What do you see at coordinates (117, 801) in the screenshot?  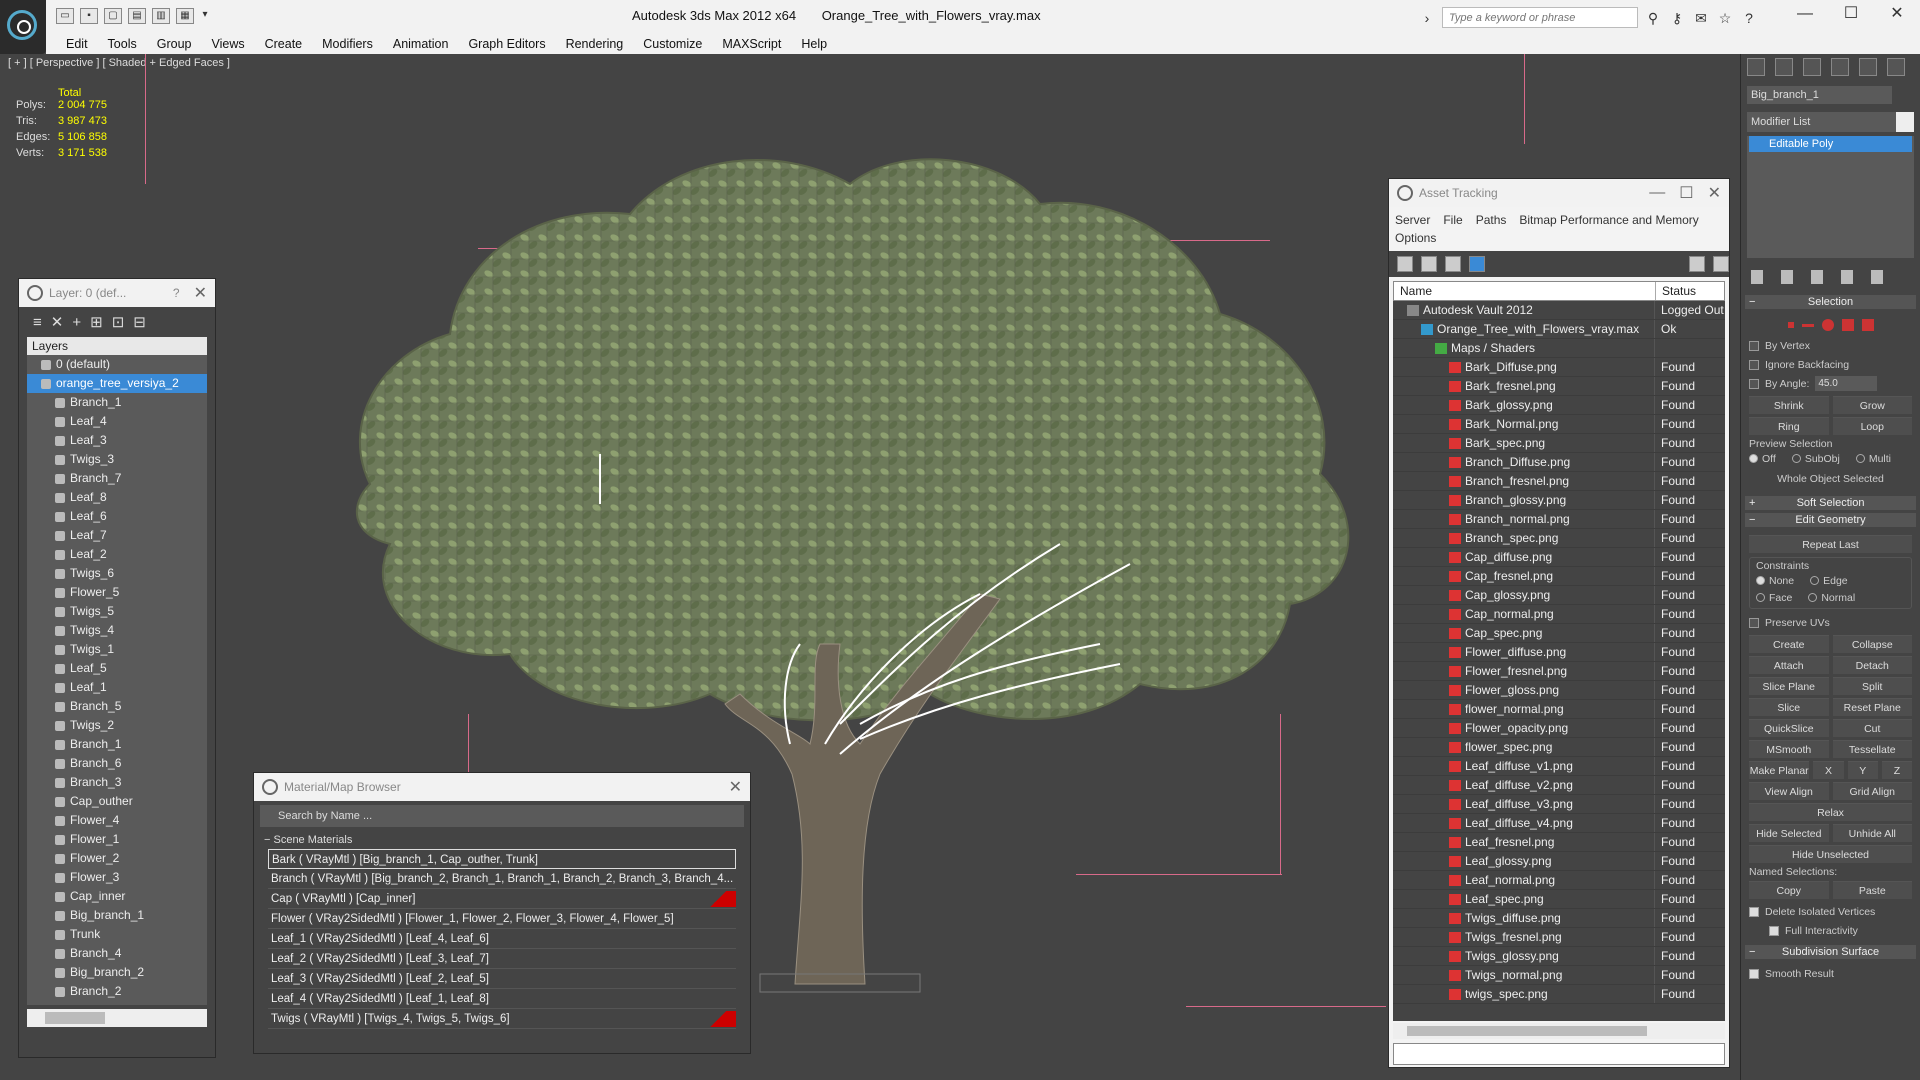 I see `layer-item: Cap_outher` at bounding box center [117, 801].